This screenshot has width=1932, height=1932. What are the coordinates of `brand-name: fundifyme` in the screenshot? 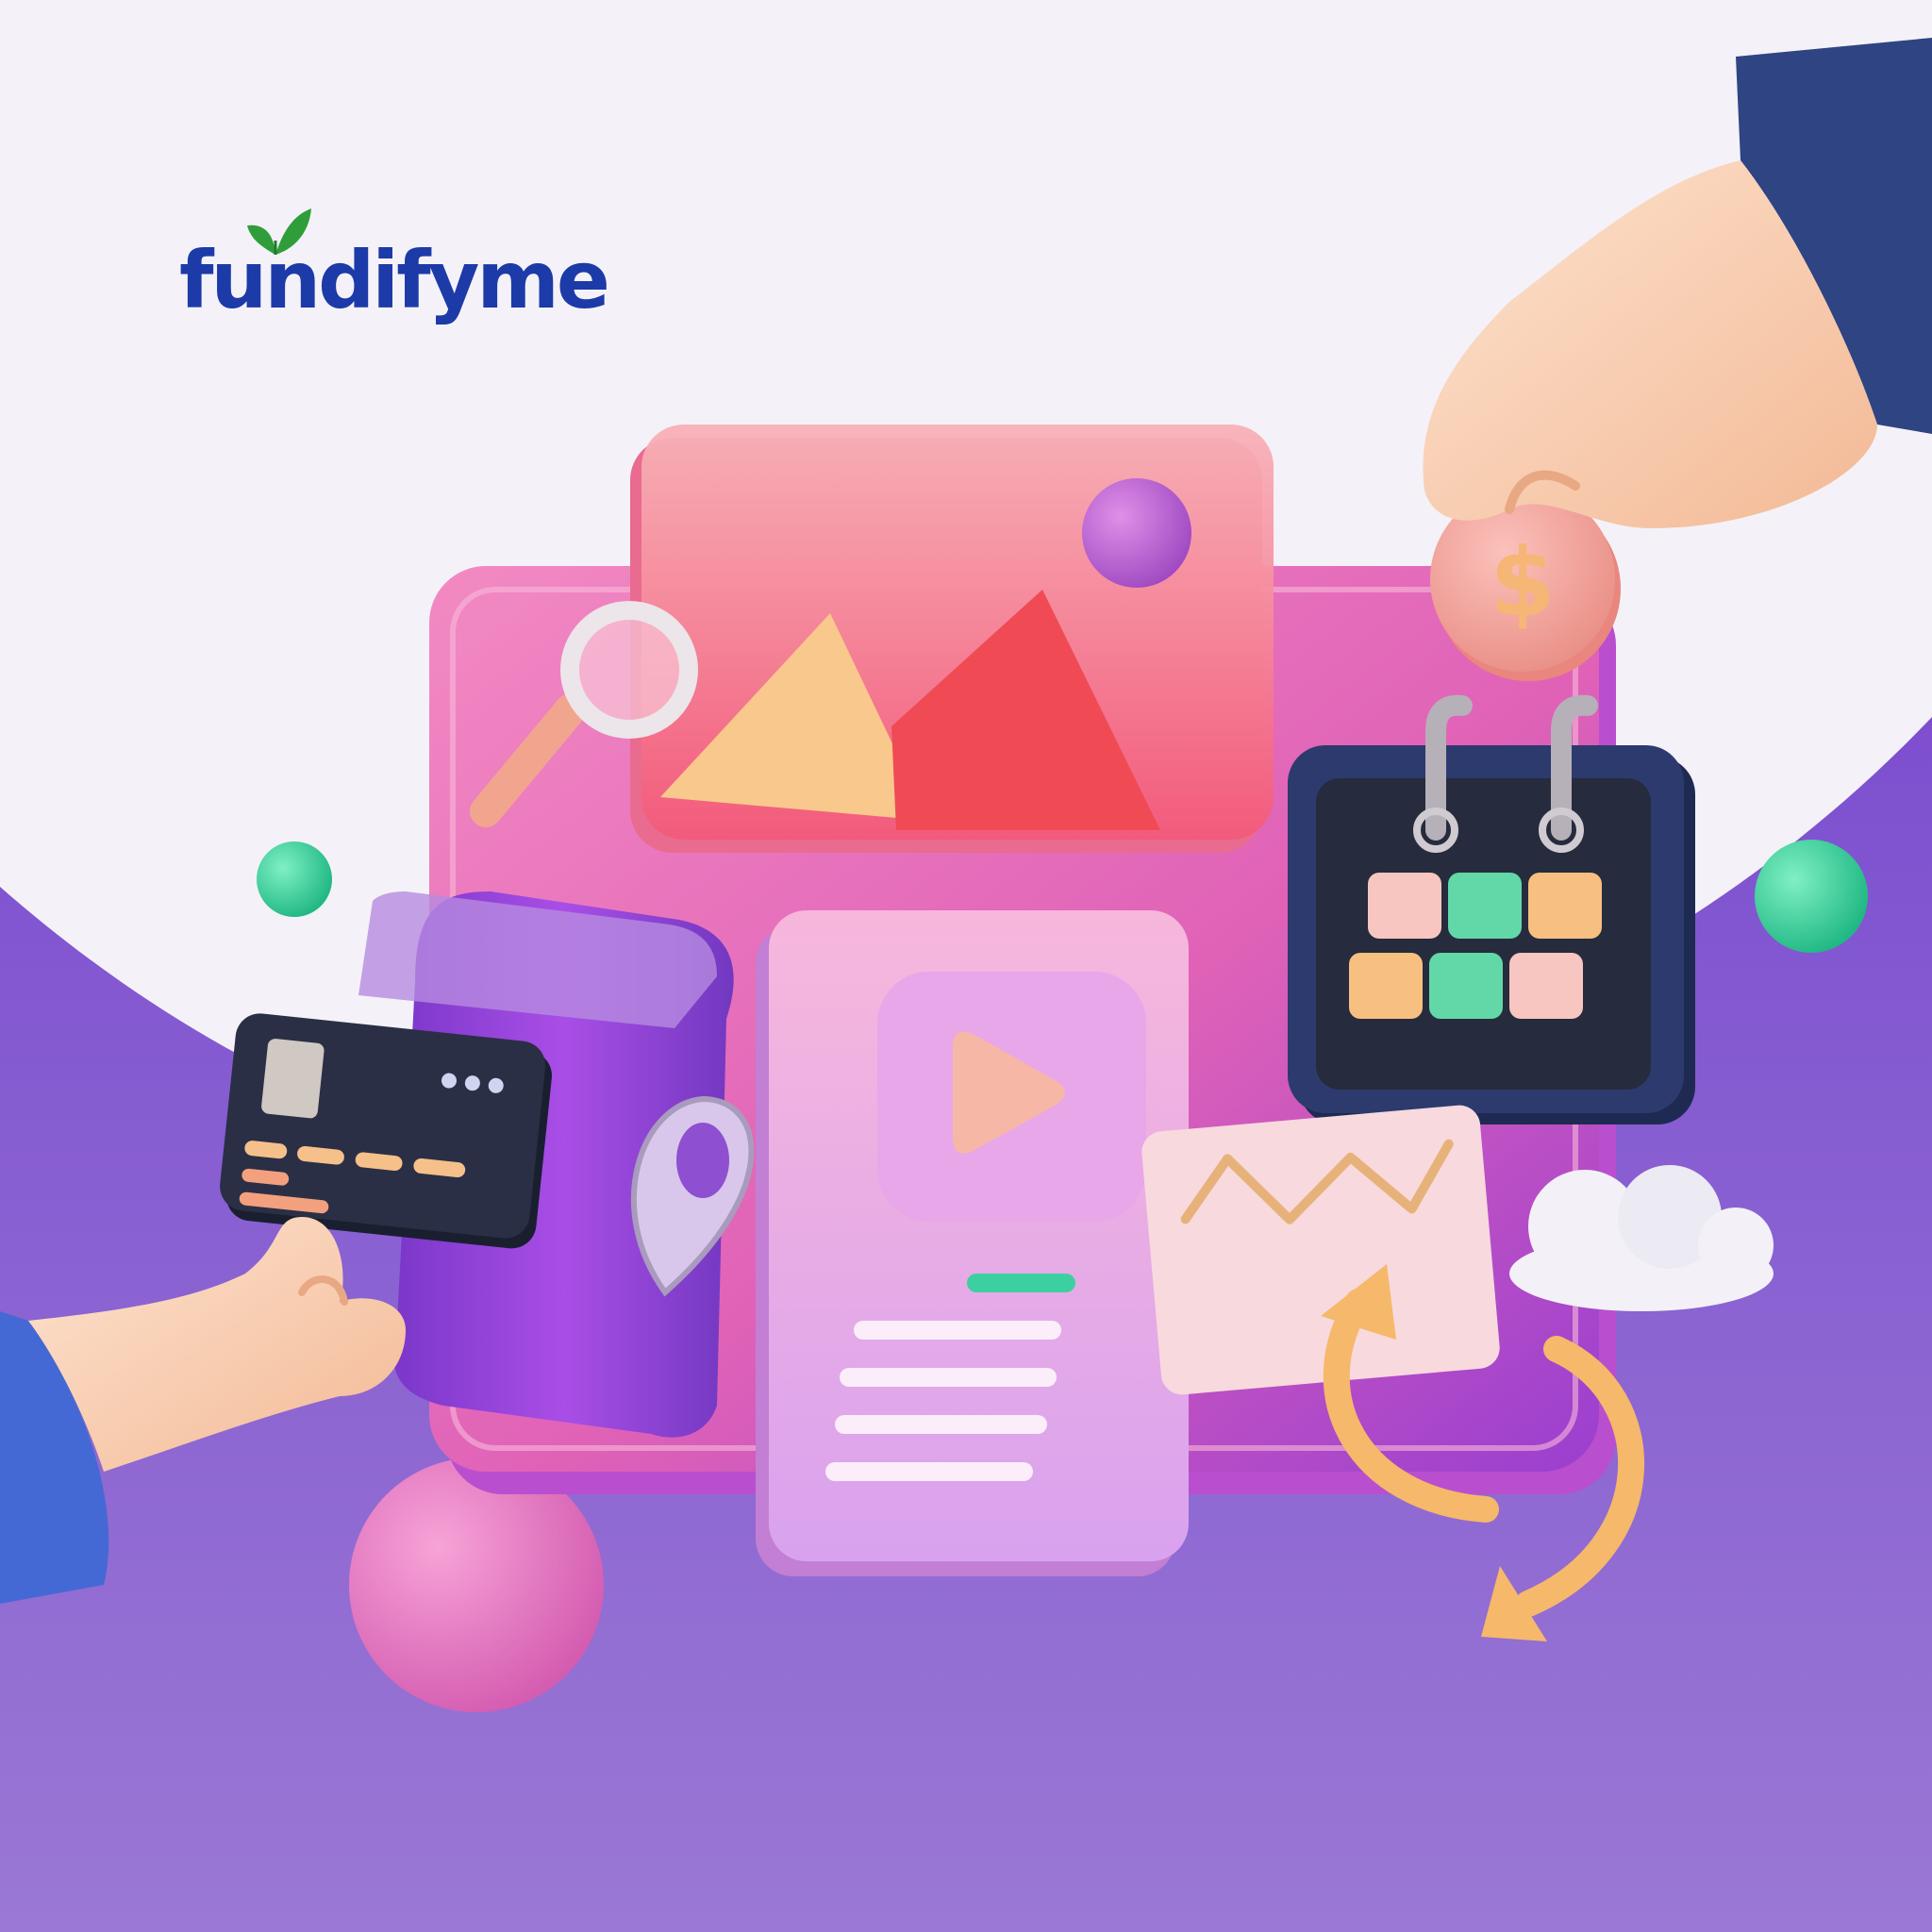 It's located at (394, 280).